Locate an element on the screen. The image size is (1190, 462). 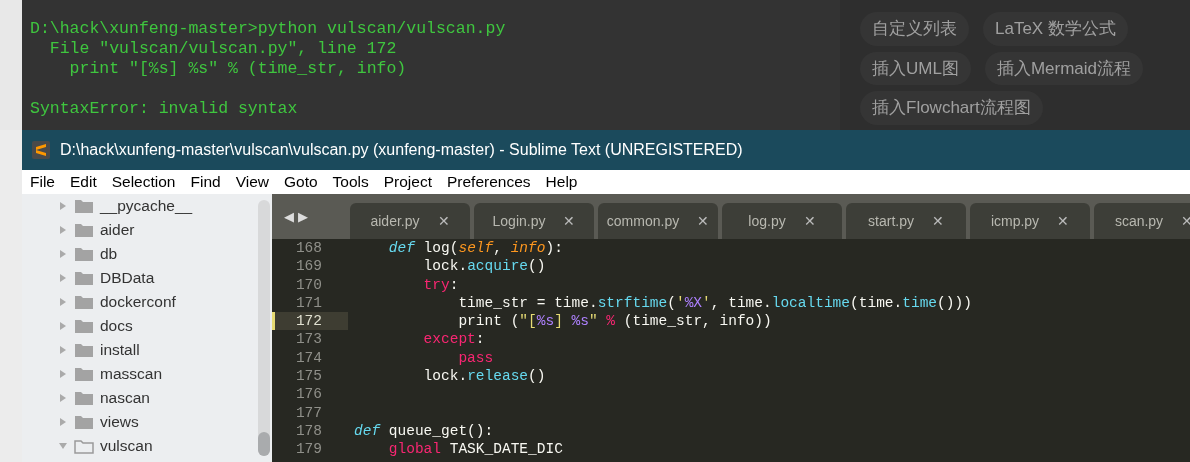
terminal-line: SyntaxError: invalid syntax is located at coordinates (164, 109).